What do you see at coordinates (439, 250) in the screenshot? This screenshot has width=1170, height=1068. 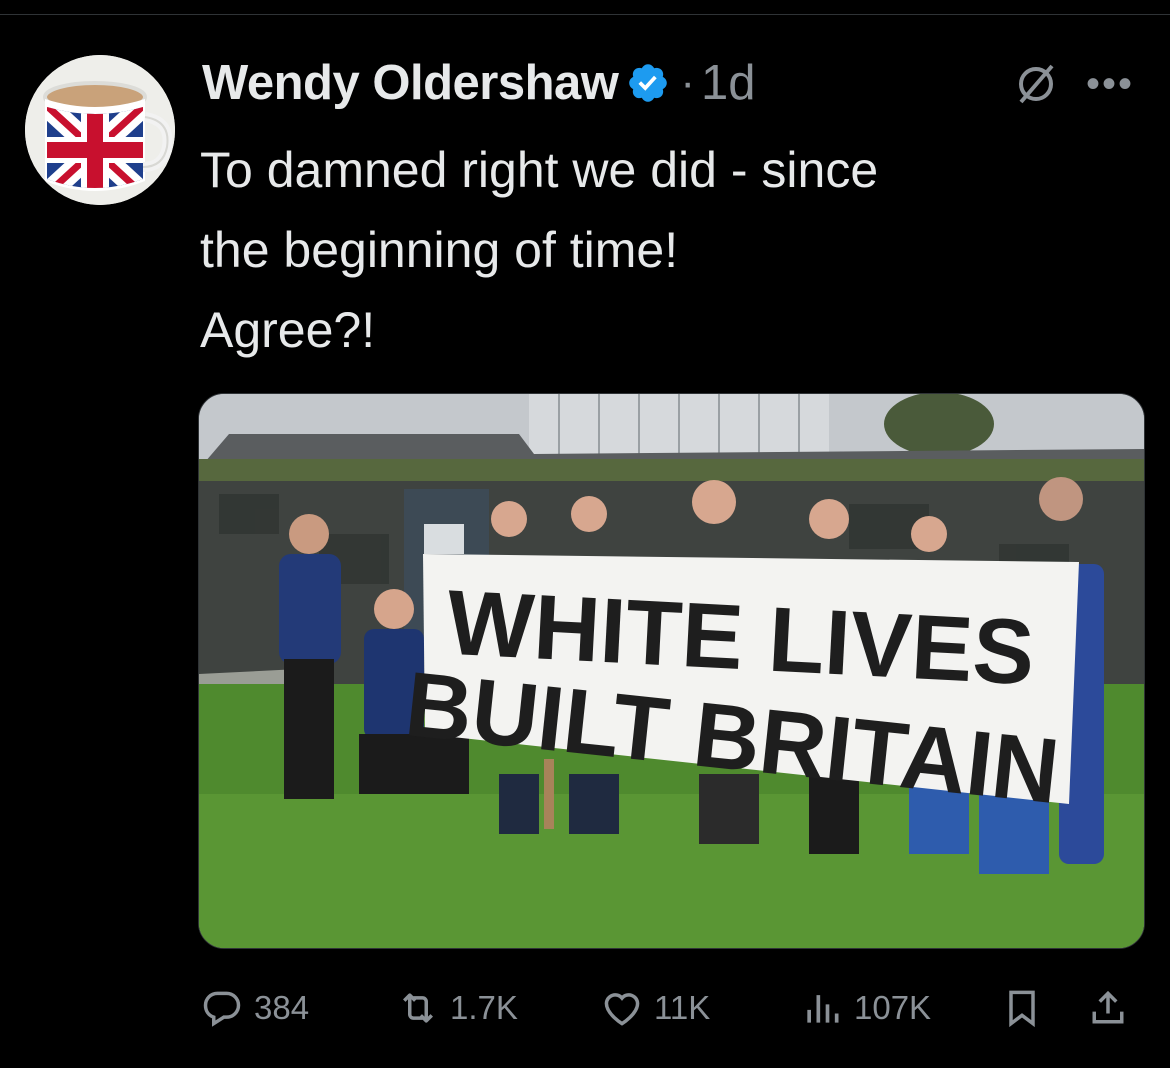 I see `tweet-text-line: the beginning of time!` at bounding box center [439, 250].